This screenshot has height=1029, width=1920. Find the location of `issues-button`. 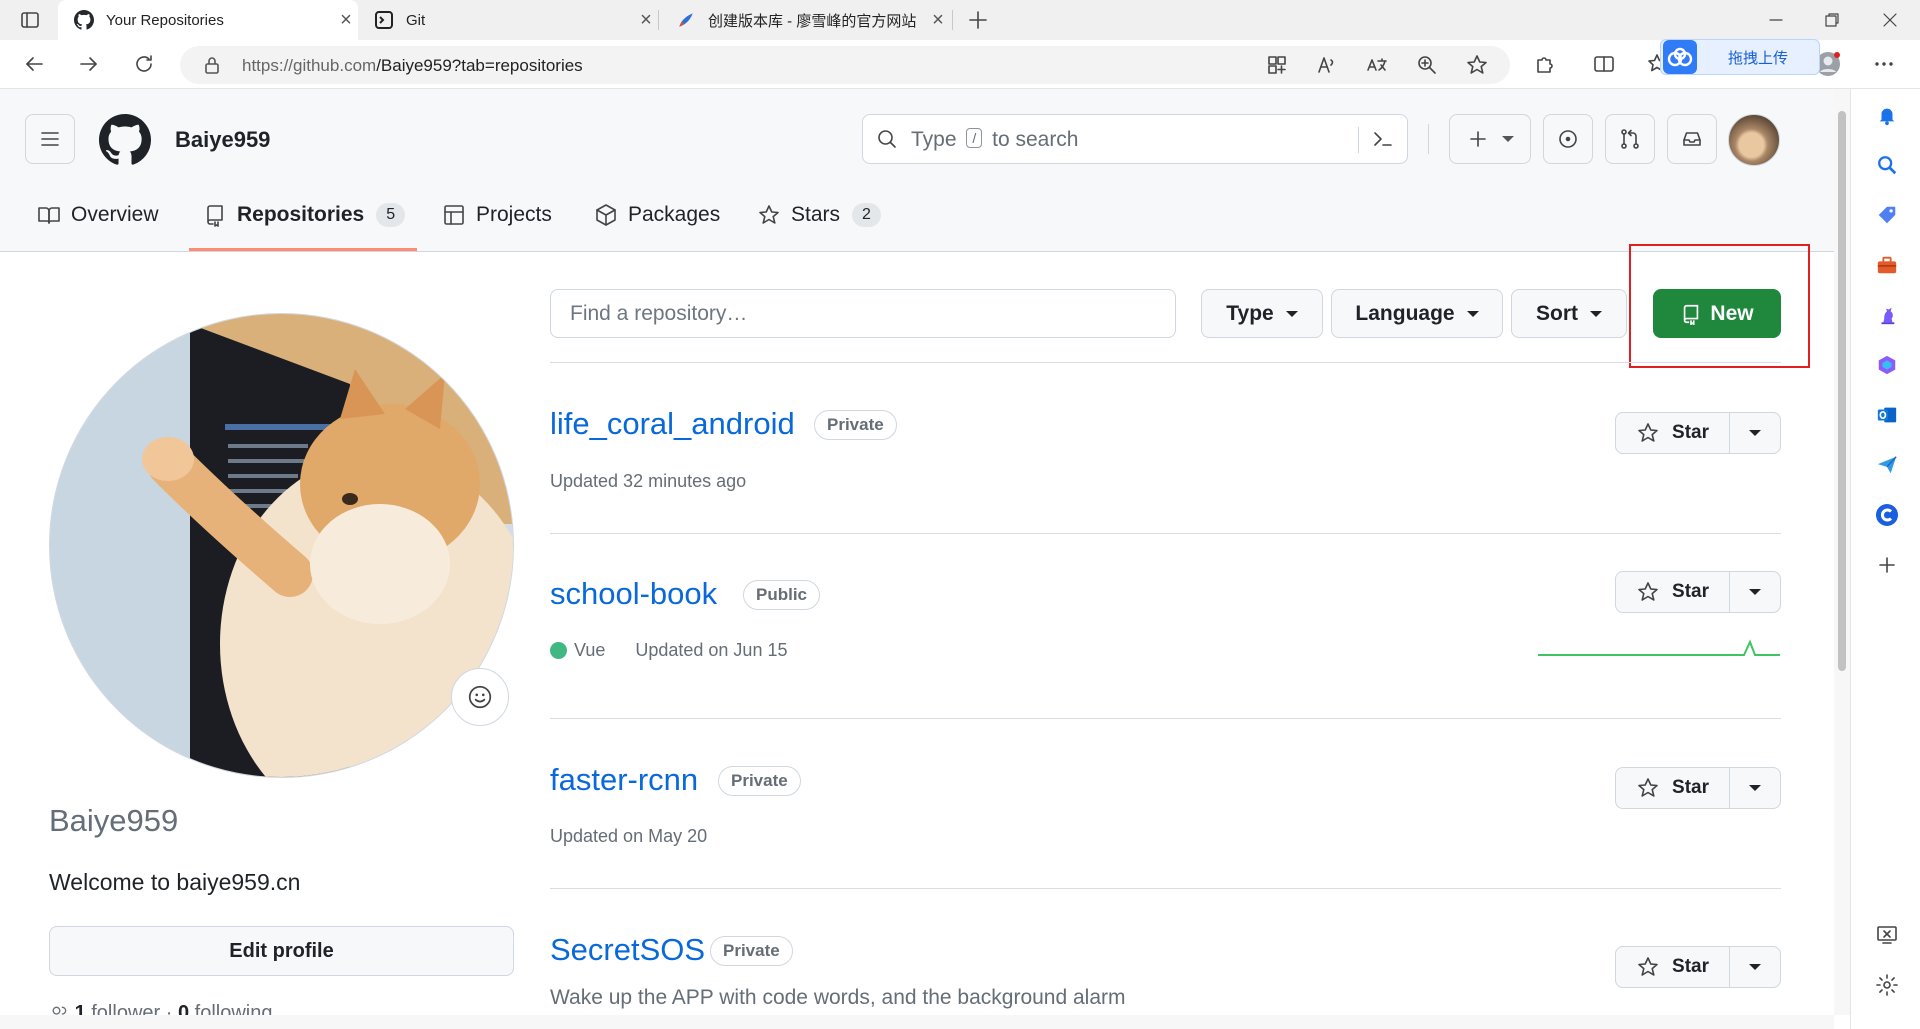

issues-button is located at coordinates (1568, 139).